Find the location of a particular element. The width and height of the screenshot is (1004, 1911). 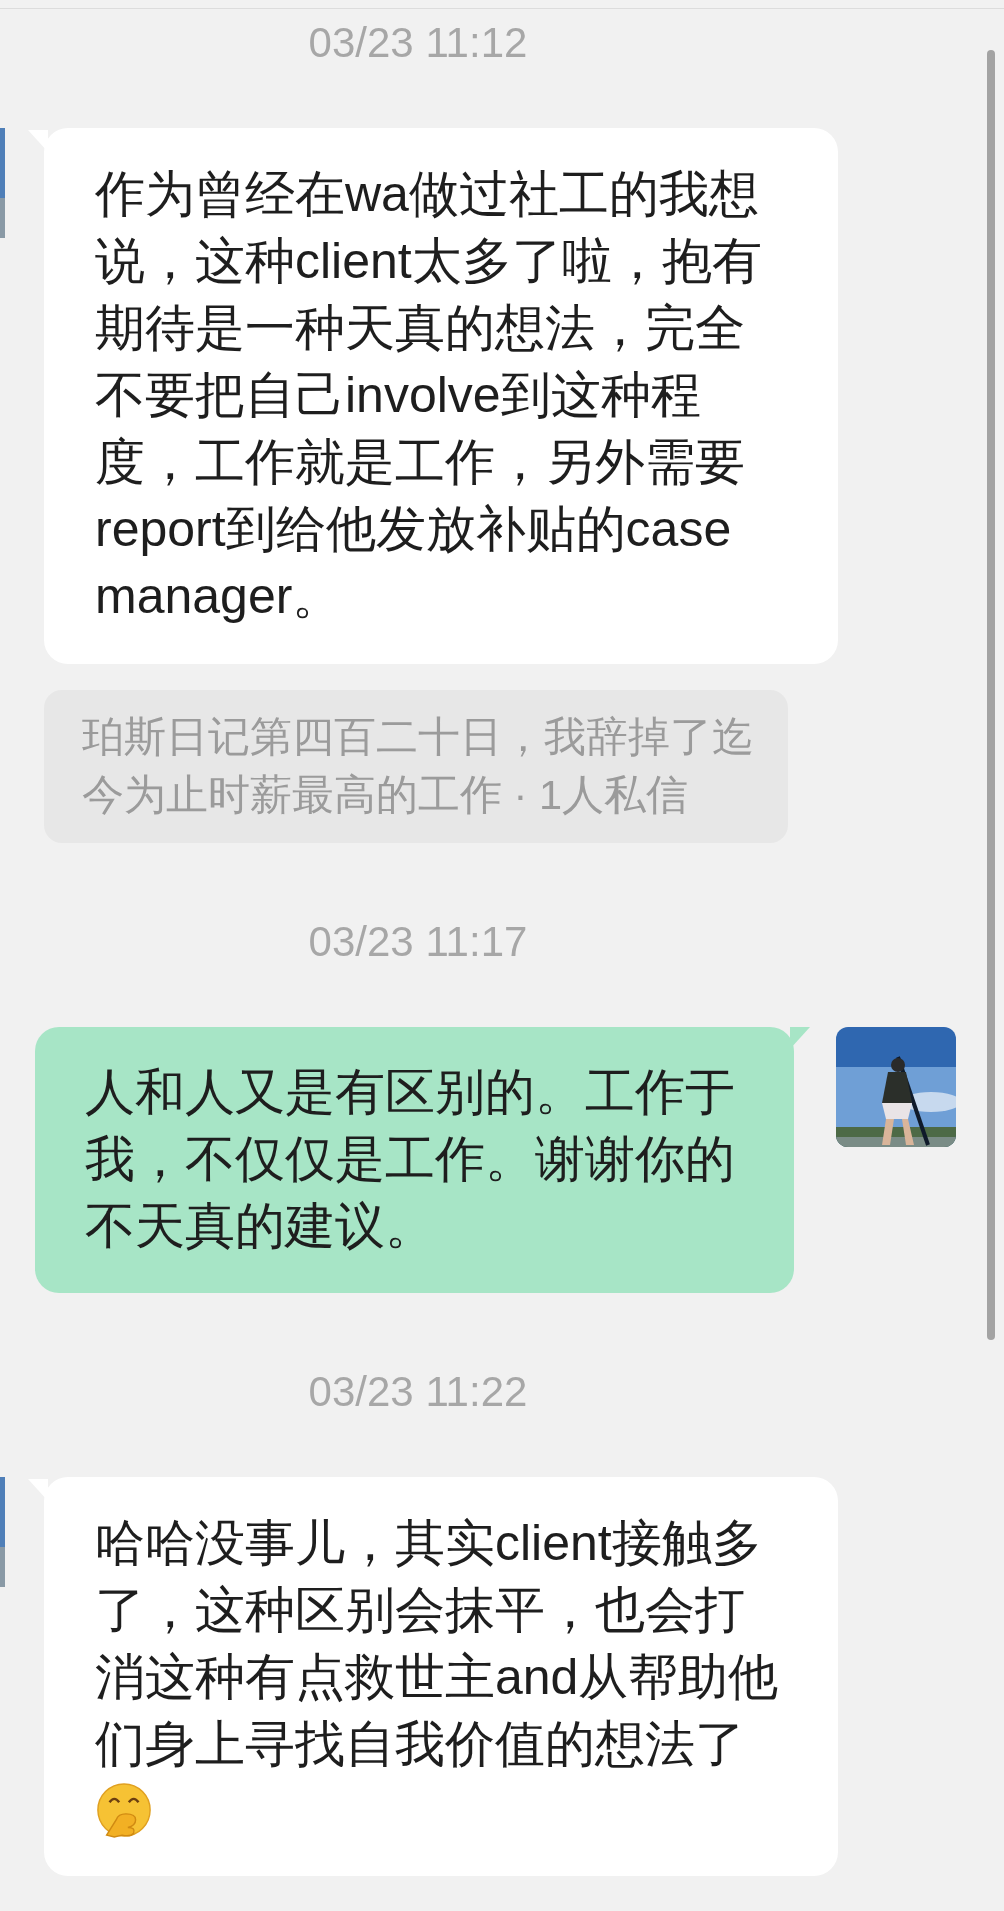

message-text: 哈哈没事儿，其实client接触多了，这种区别会抹平，也会打消这种有点救世主and从帮助他们身上寻找自我价值的想法了 is located at coordinates (437, 1644).